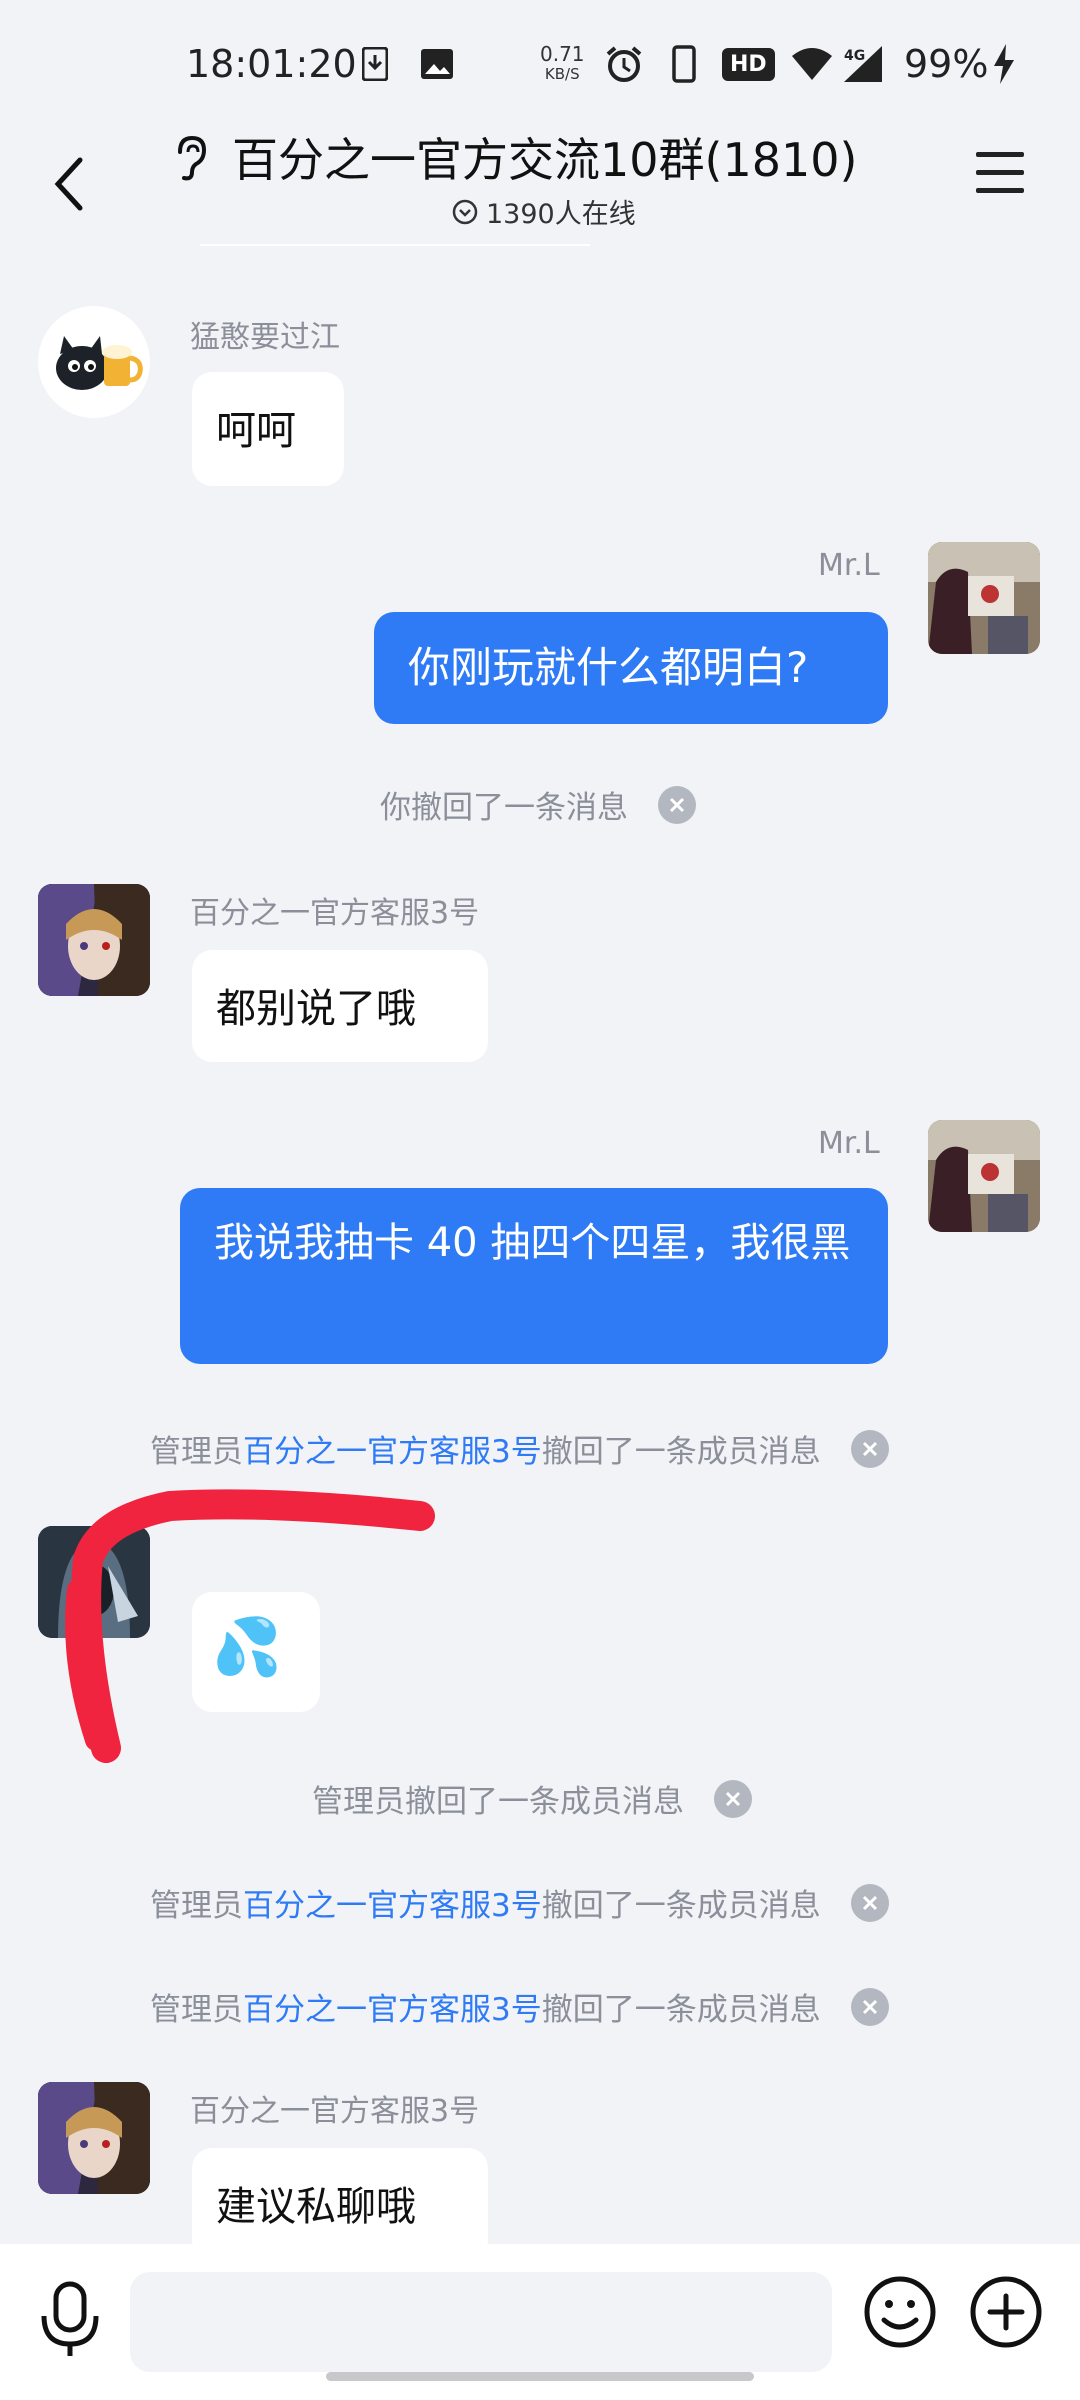 This screenshot has height=2400, width=1080. I want to click on add-icon, so click(1006, 2312).